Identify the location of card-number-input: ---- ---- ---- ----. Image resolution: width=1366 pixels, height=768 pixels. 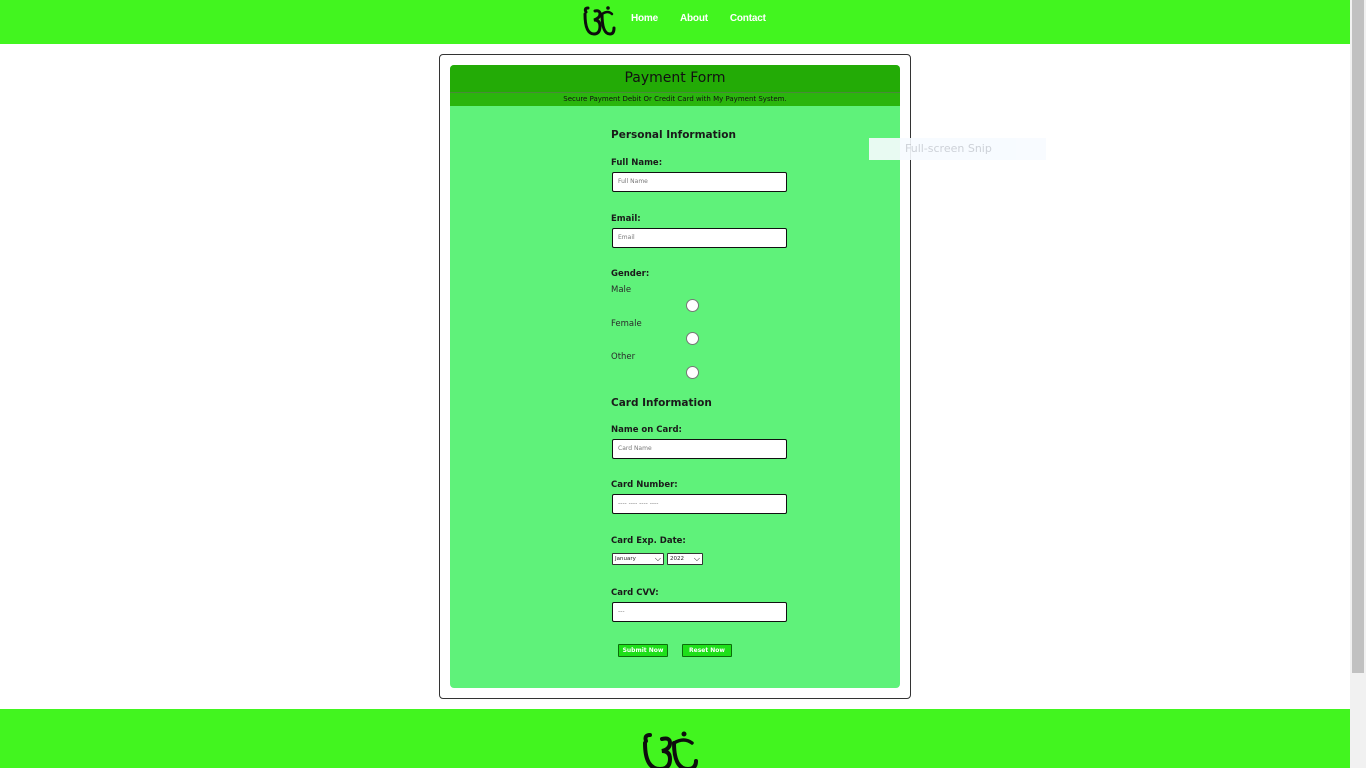
(699, 504).